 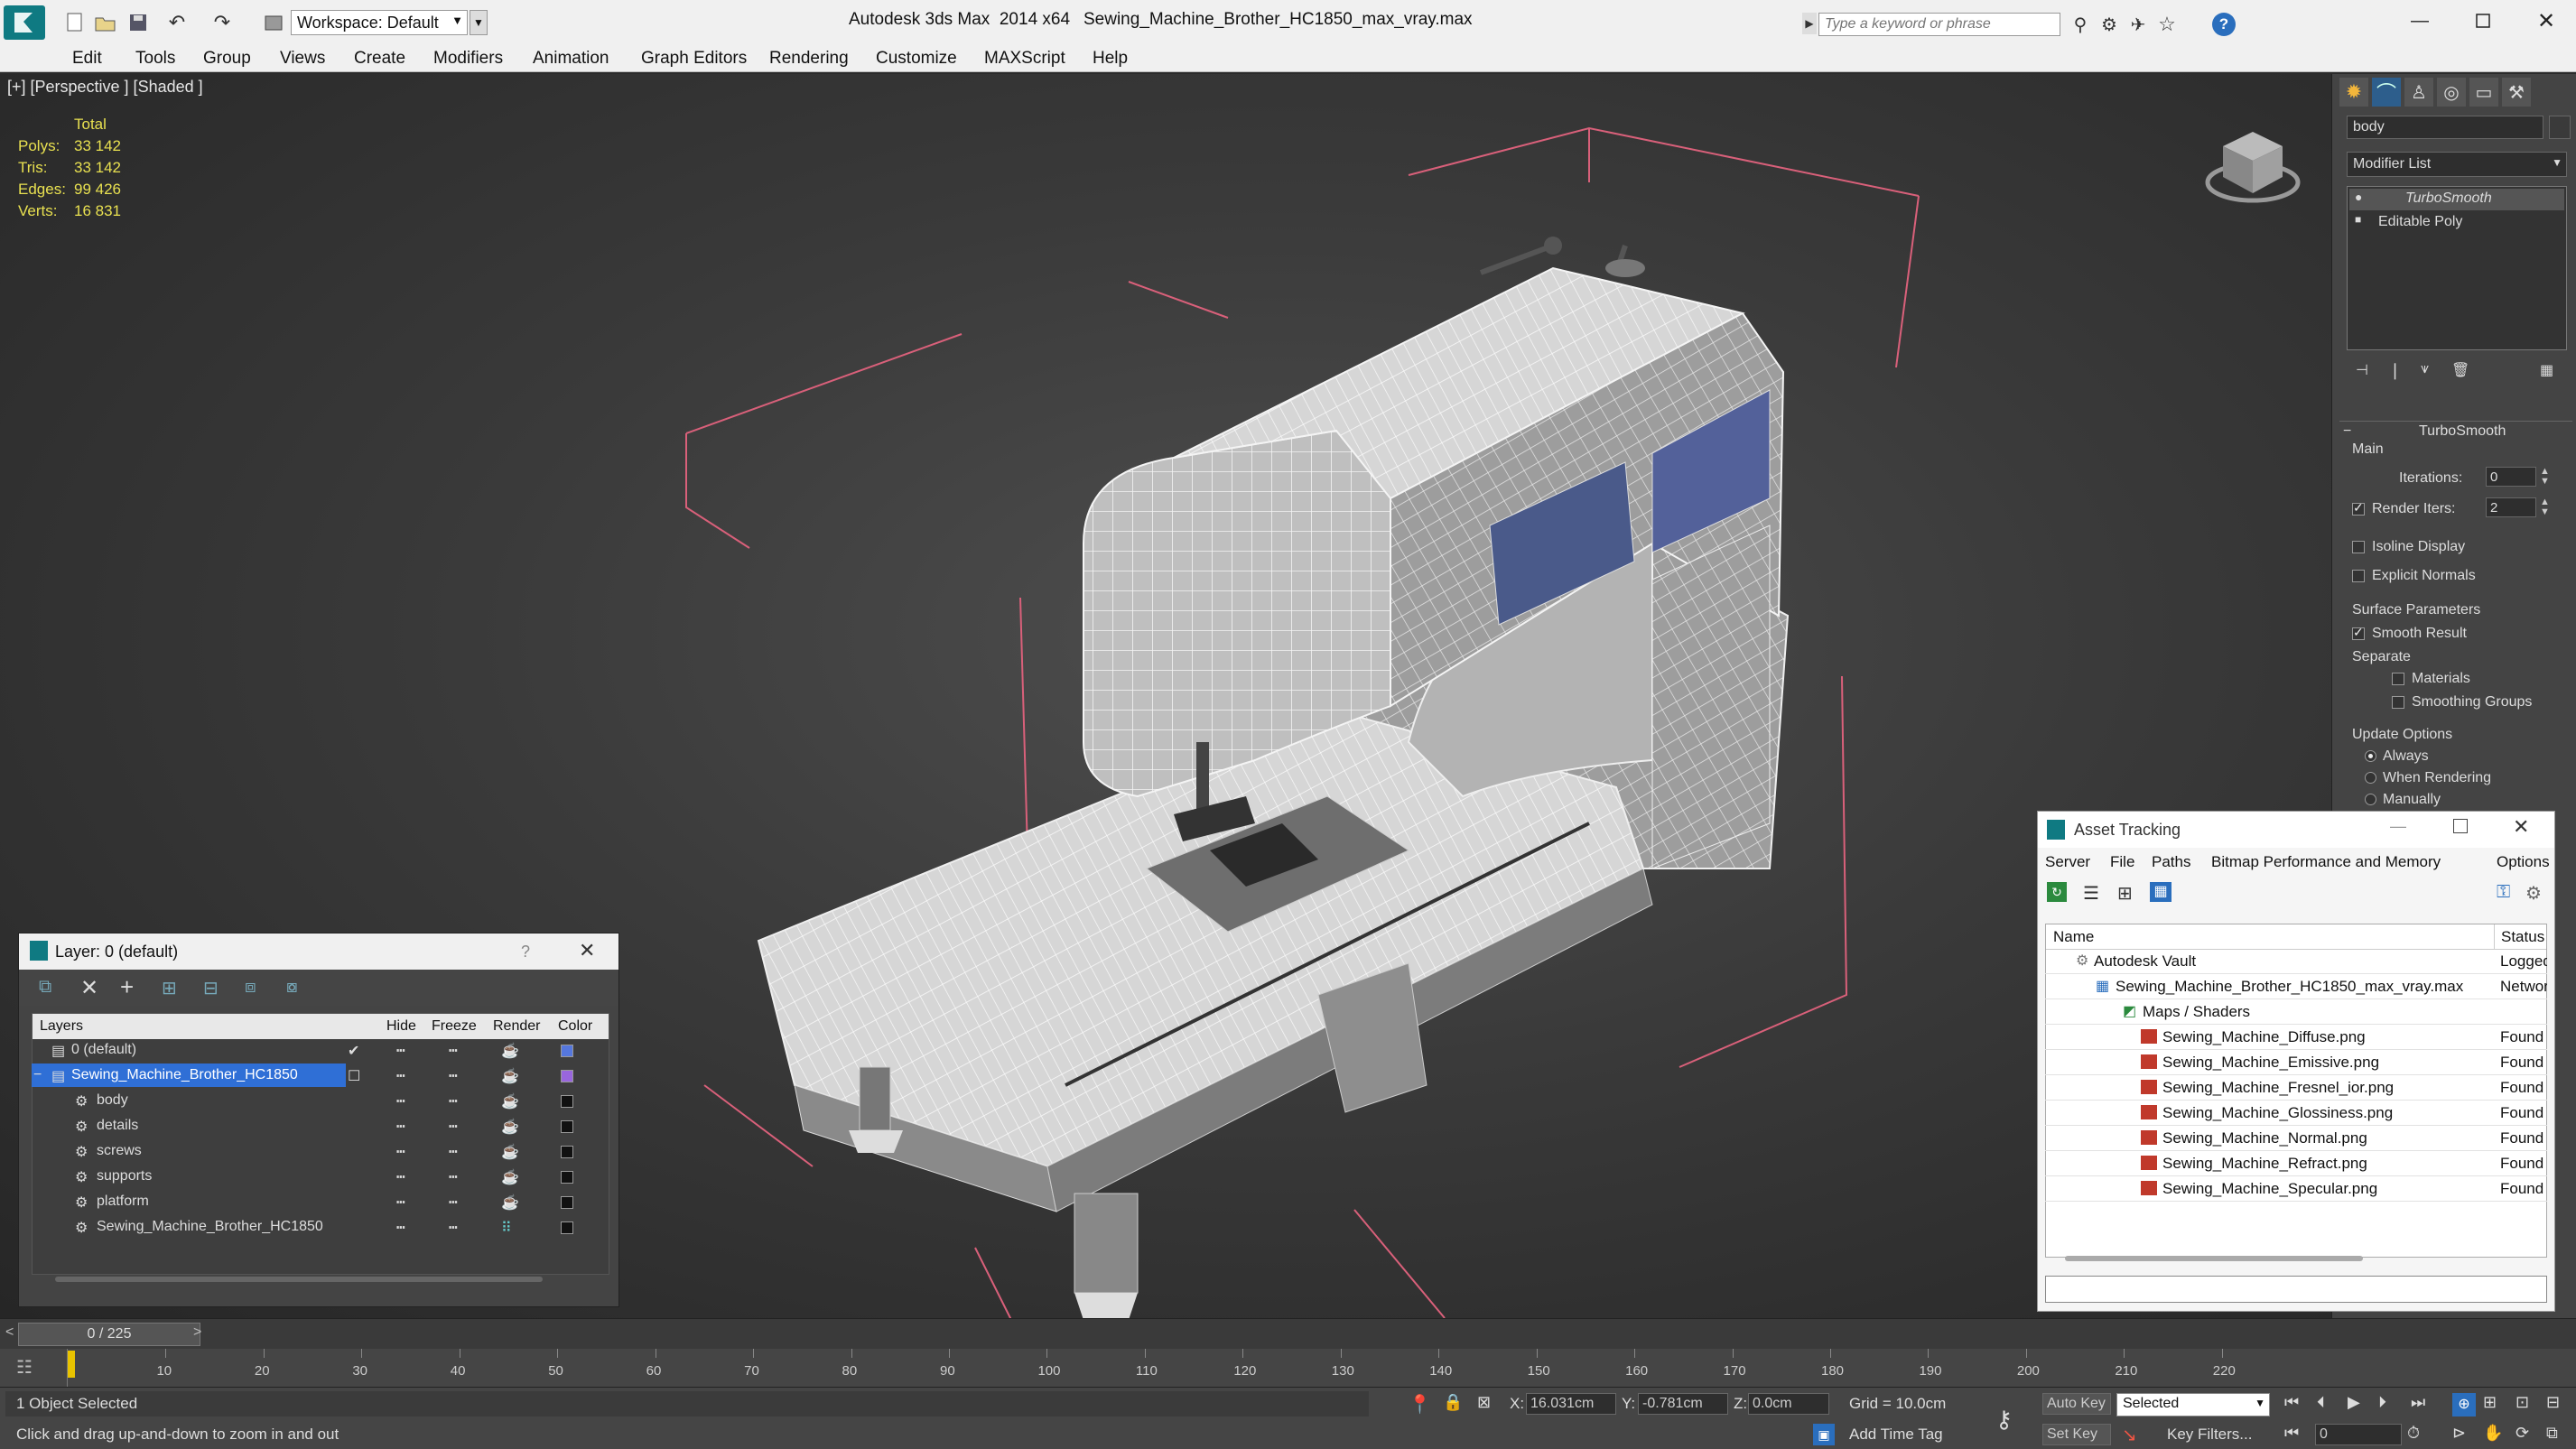 I want to click on asset-row: Sewing_Machine_Fresnel_ior.png Found, so click(x=2296, y=1088).